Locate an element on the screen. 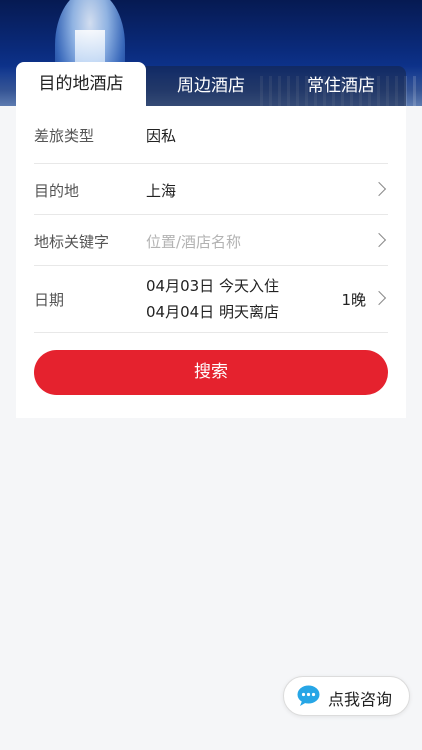  checkout-date: 04月04日 明天离店 is located at coordinates (212, 311).